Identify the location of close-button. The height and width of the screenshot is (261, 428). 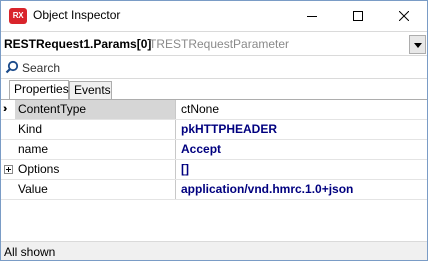
(404, 16).